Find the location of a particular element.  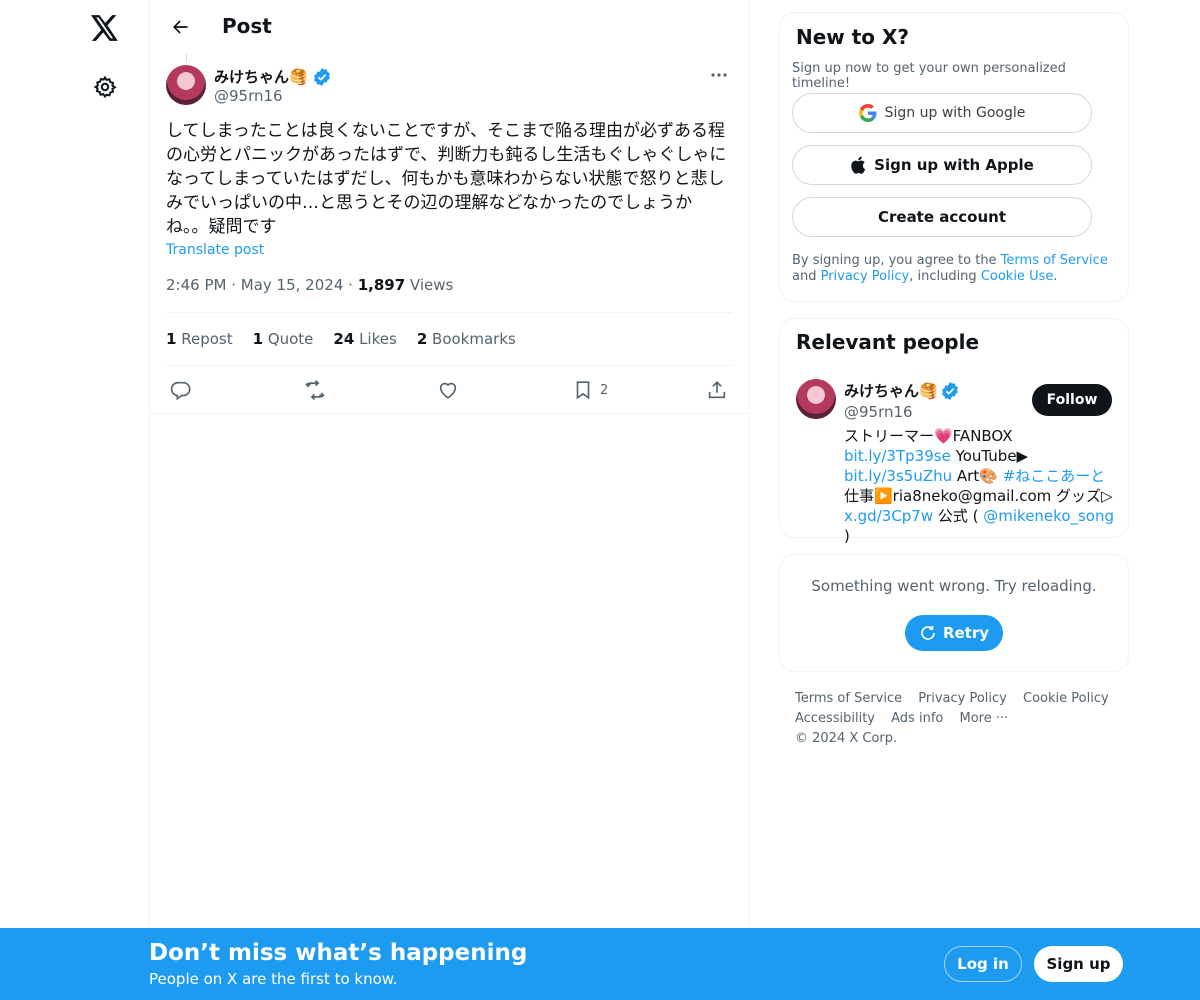

top-bar: Post is located at coordinates (449, 27).